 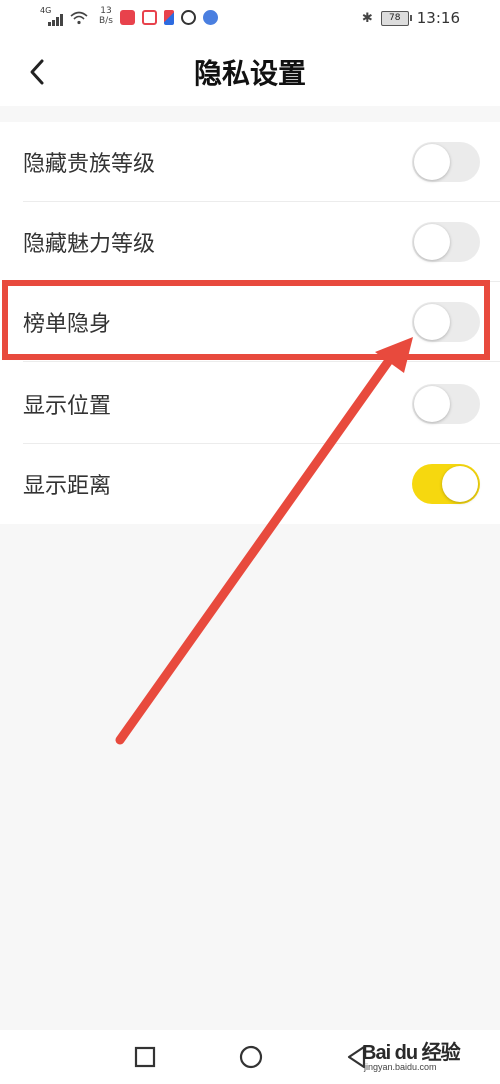 What do you see at coordinates (251, 1057) in the screenshot?
I see `home-icon` at bounding box center [251, 1057].